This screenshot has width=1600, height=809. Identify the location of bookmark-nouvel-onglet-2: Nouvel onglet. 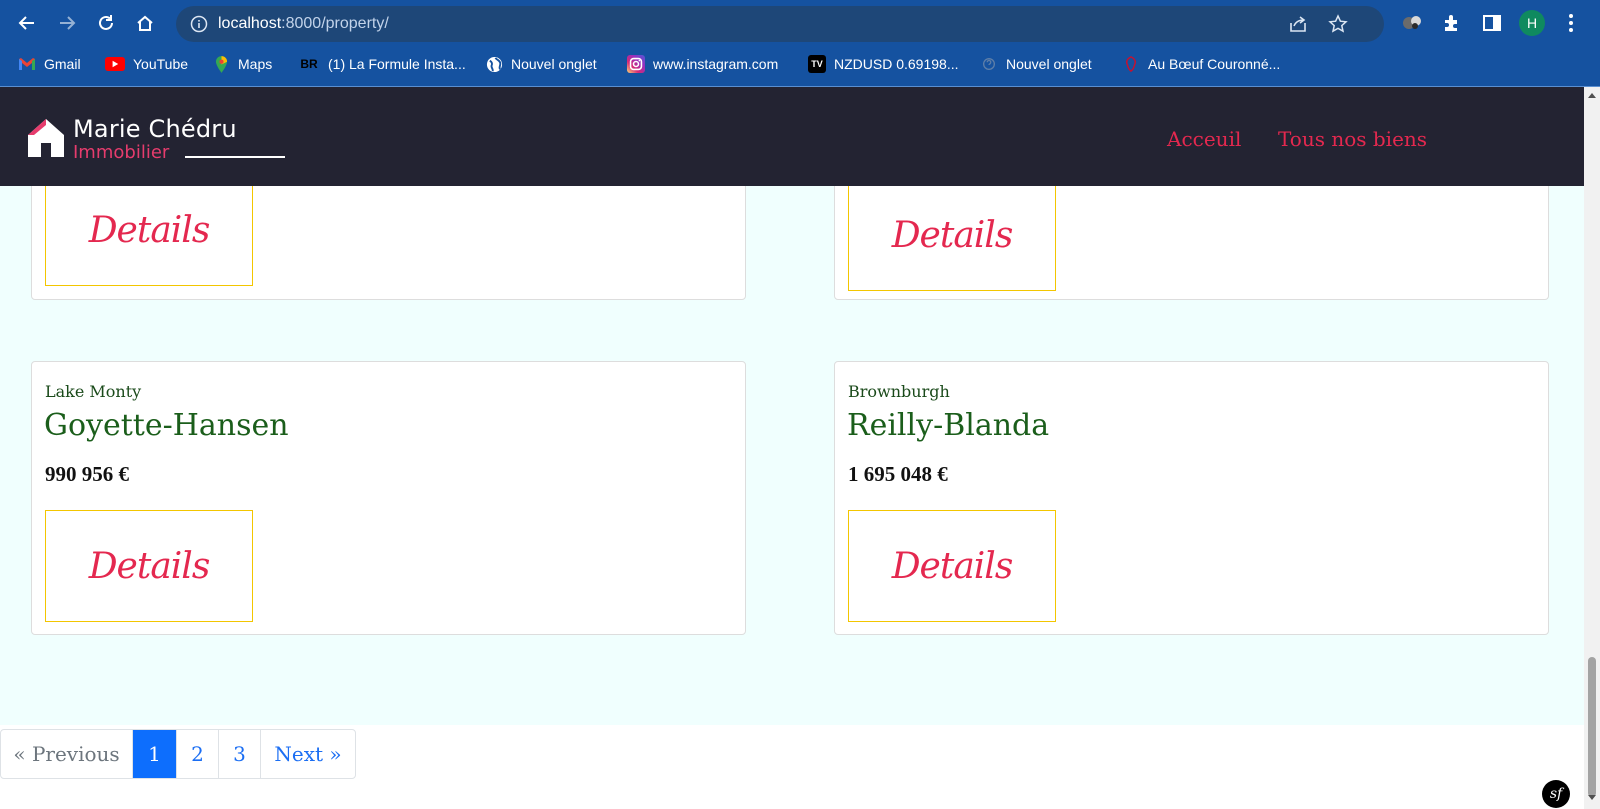
(1036, 64).